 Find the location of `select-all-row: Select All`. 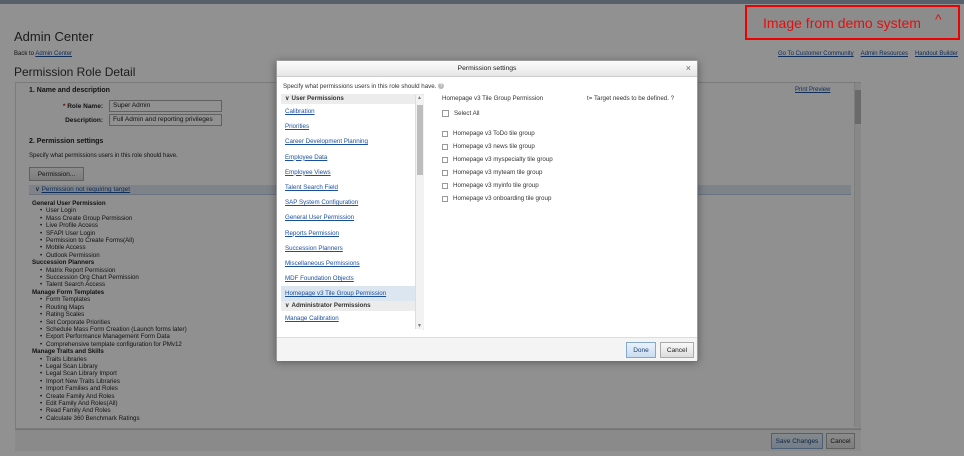

select-all-row: Select All is located at coordinates (460, 113).